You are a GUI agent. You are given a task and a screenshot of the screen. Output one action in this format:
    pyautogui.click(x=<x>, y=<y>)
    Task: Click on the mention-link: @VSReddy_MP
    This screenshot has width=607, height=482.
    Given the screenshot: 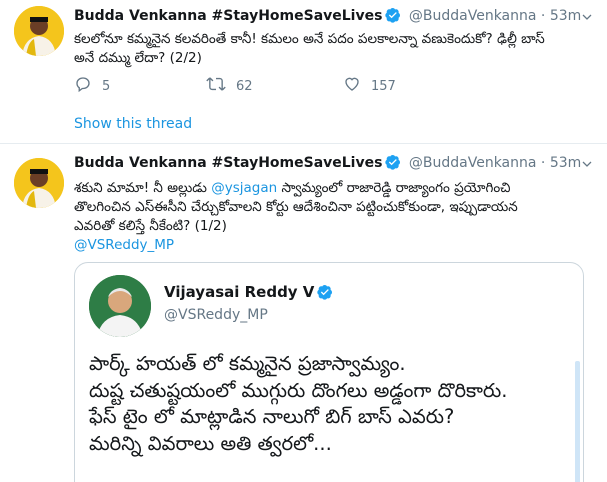 What is the action you would take?
    pyautogui.click(x=332, y=245)
    